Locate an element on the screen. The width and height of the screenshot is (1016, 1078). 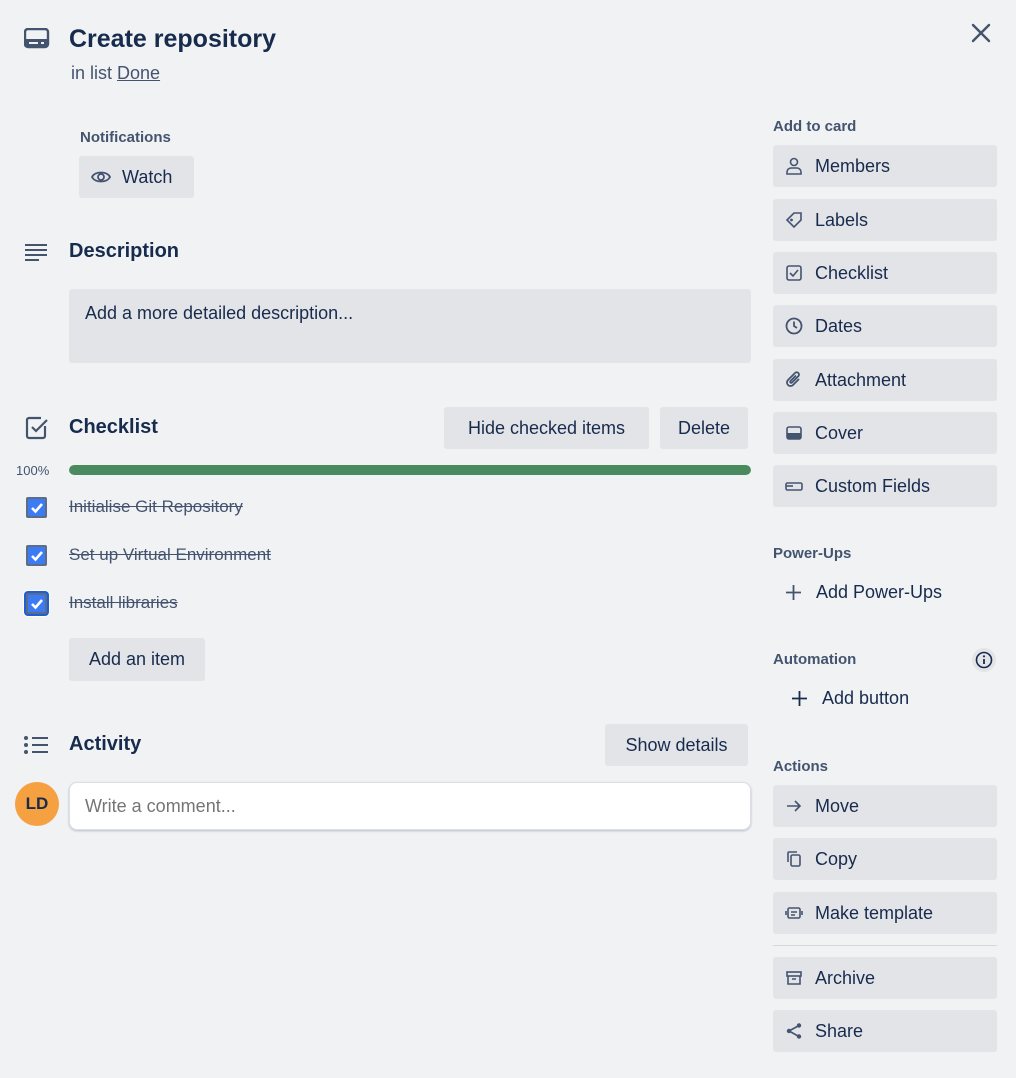
activity-heading: Activity is located at coordinates (105, 744).